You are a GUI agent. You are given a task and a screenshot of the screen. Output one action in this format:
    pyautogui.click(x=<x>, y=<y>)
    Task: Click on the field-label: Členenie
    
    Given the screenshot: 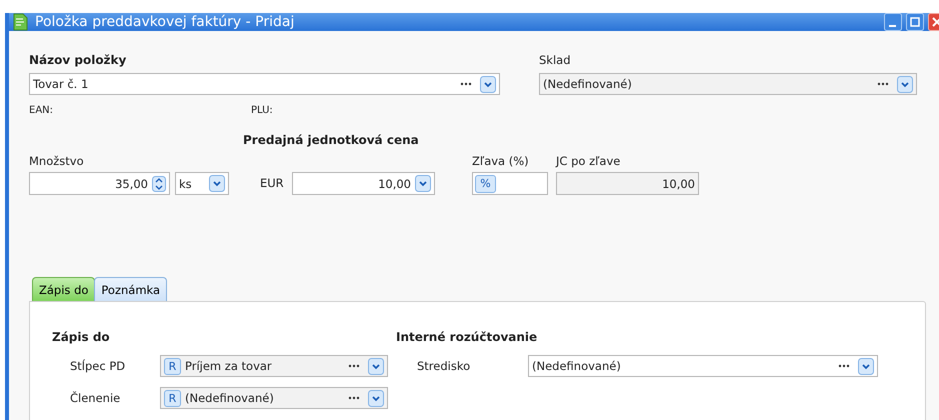 What is the action you would take?
    pyautogui.click(x=96, y=398)
    